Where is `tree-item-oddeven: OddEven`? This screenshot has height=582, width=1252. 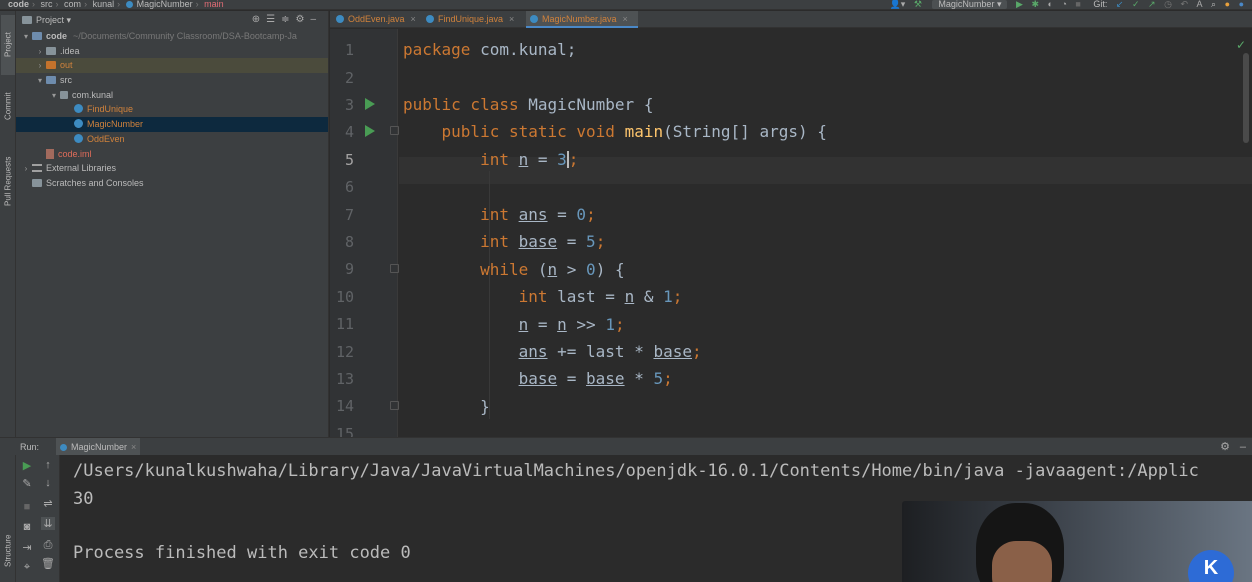 tree-item-oddeven: OddEven is located at coordinates (172, 139).